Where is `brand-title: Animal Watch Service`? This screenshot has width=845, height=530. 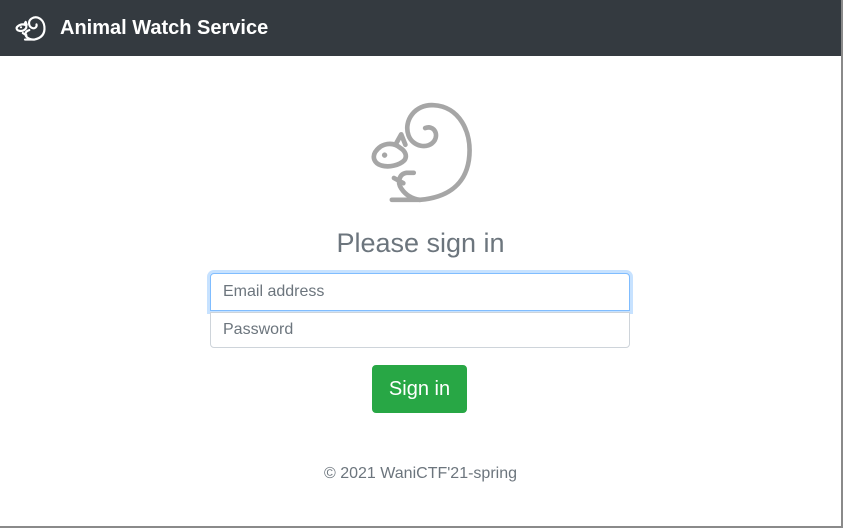
brand-title: Animal Watch Service is located at coordinates (164, 28).